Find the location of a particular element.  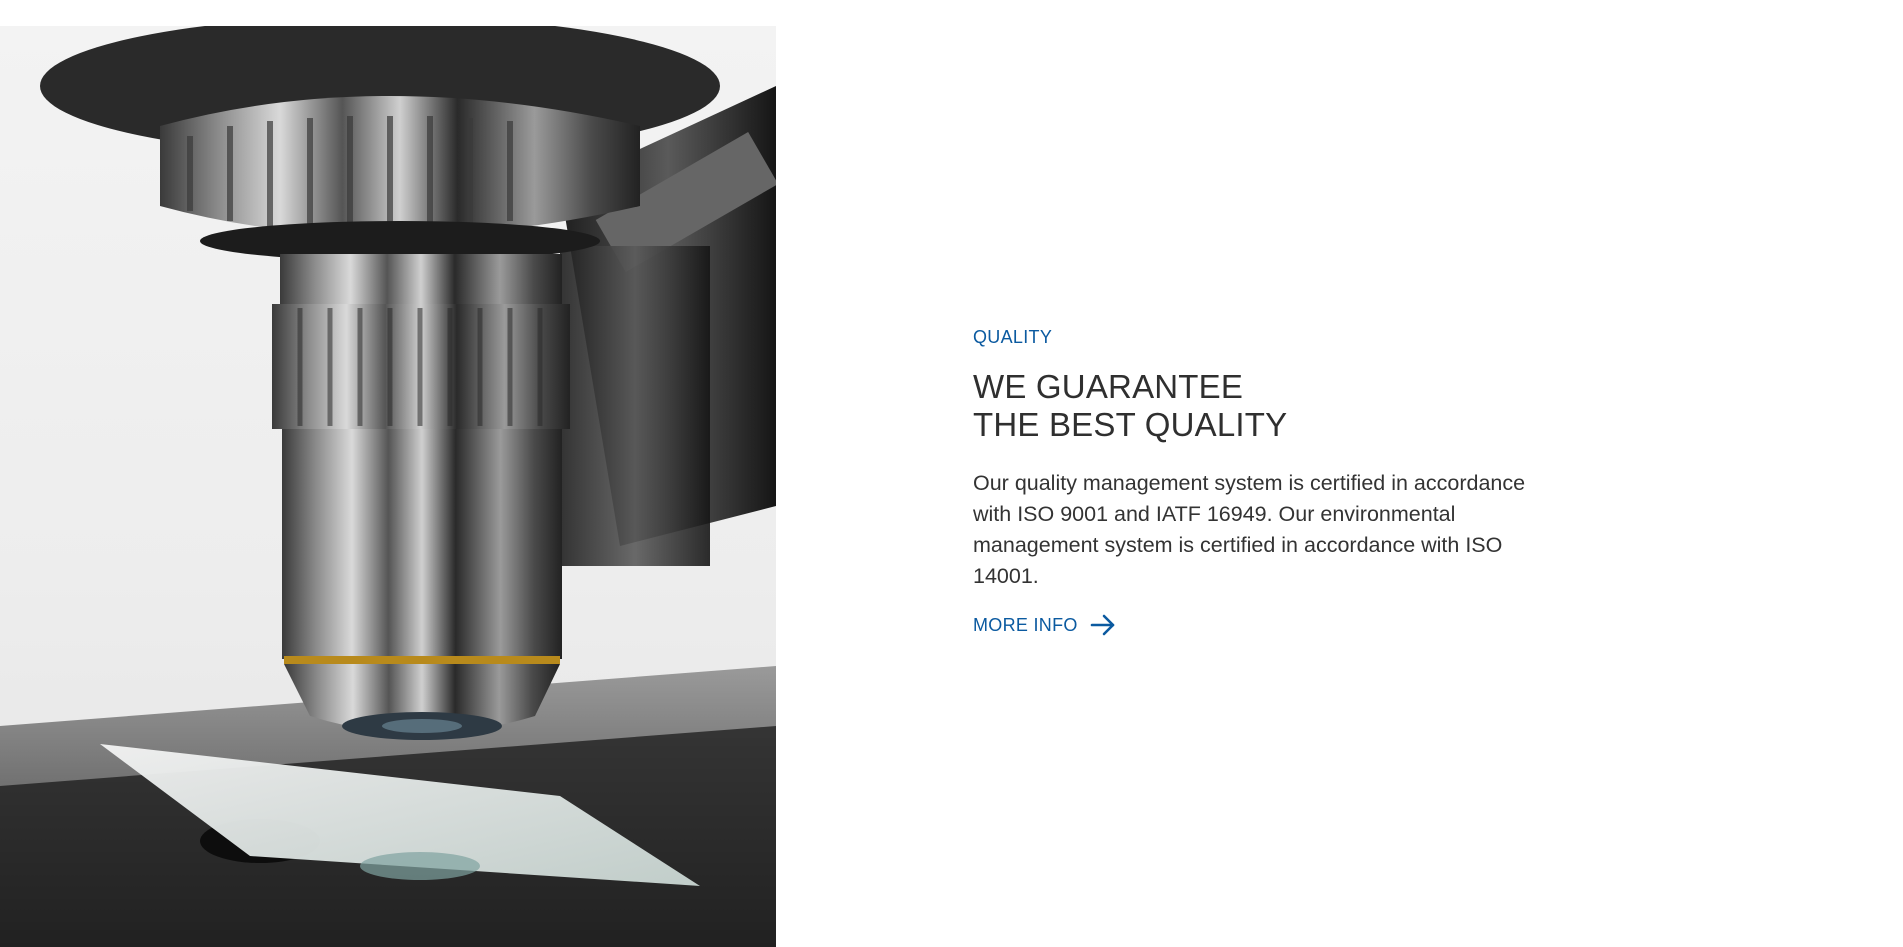

section-headline: WE GUARANTEE THE BEST QUALITY is located at coordinates (1253, 406).